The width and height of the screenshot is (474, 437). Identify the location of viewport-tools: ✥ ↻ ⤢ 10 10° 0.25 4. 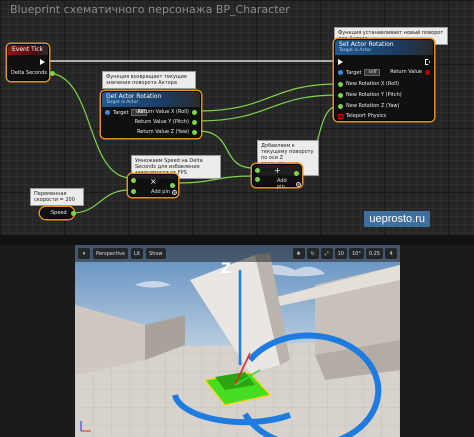
(344, 253).